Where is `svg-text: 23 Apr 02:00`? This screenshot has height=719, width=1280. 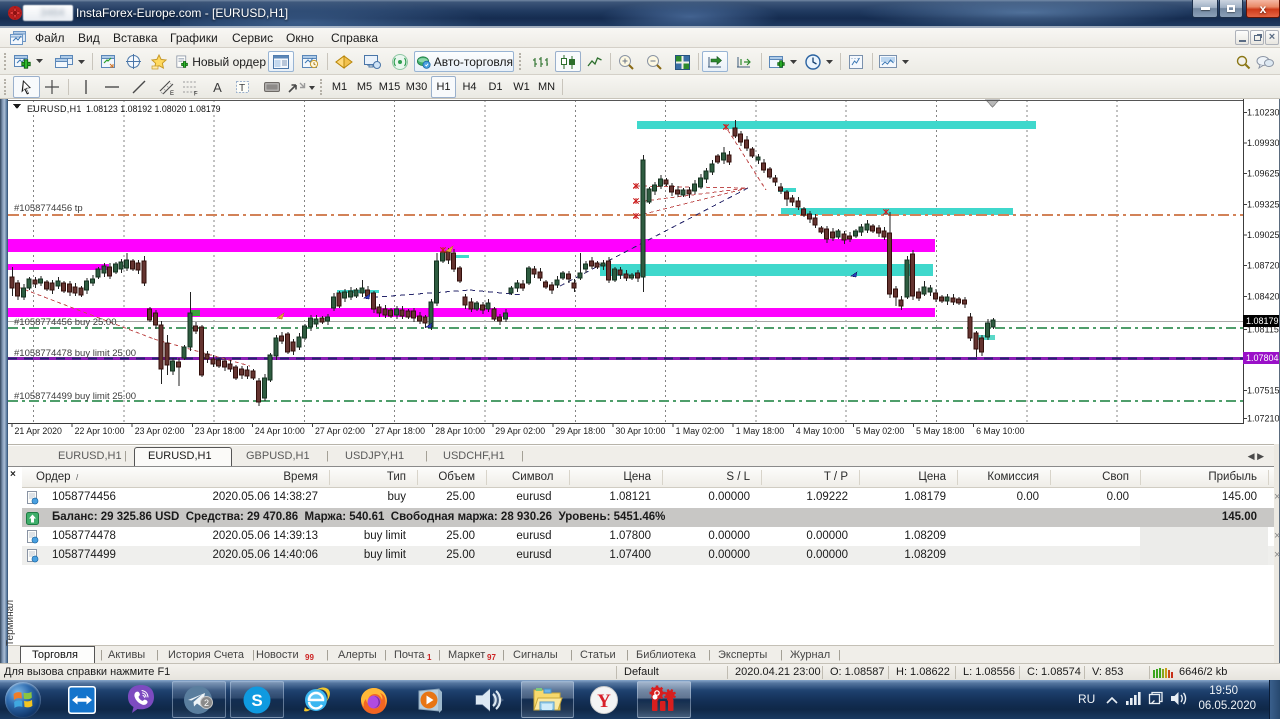 svg-text: 23 Apr 02:00 is located at coordinates (160, 431).